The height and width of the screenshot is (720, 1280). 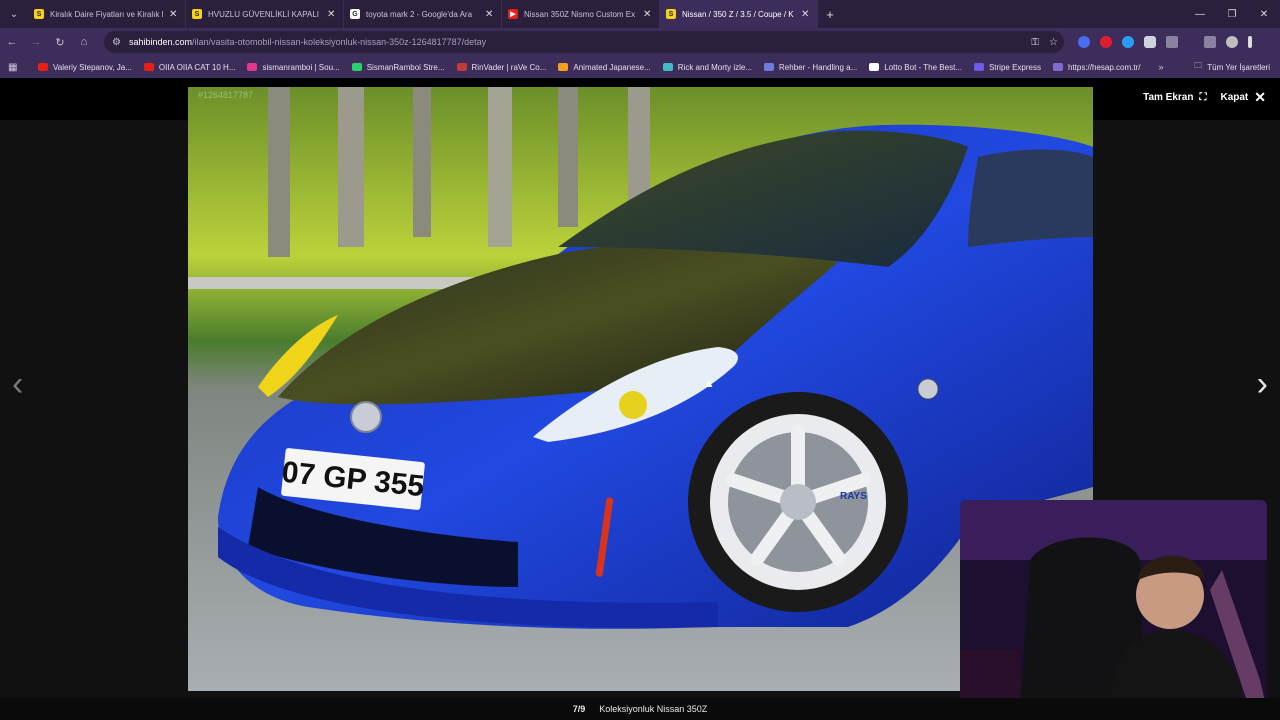 What do you see at coordinates (1172, 42) in the screenshot?
I see `puzzle-icon` at bounding box center [1172, 42].